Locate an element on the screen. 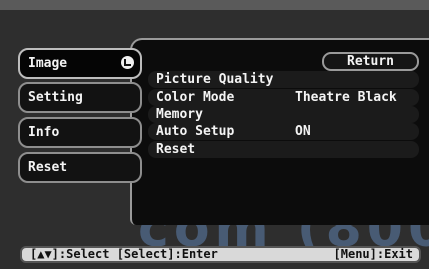 The width and height of the screenshot is (429, 269). enter-arrow-icon is located at coordinates (127, 62).